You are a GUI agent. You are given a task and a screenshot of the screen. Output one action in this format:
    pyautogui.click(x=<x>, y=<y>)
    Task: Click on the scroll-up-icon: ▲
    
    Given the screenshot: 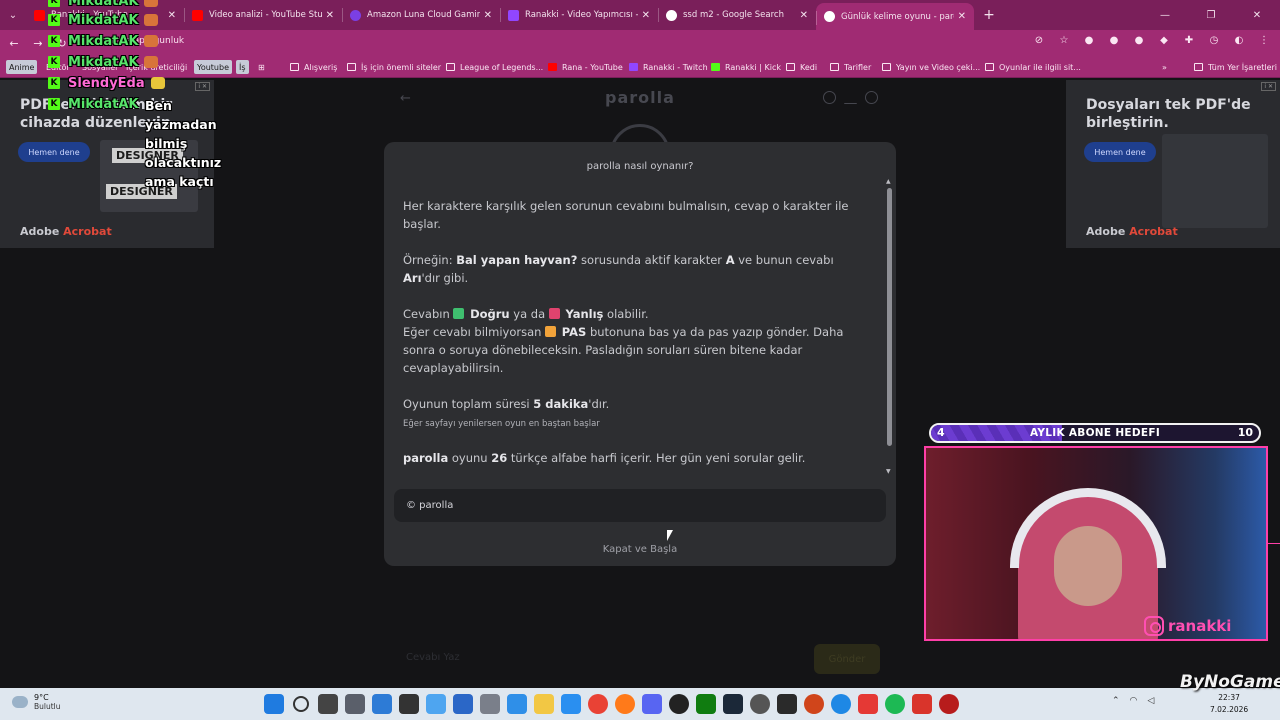 What is the action you would take?
    pyautogui.click(x=888, y=181)
    